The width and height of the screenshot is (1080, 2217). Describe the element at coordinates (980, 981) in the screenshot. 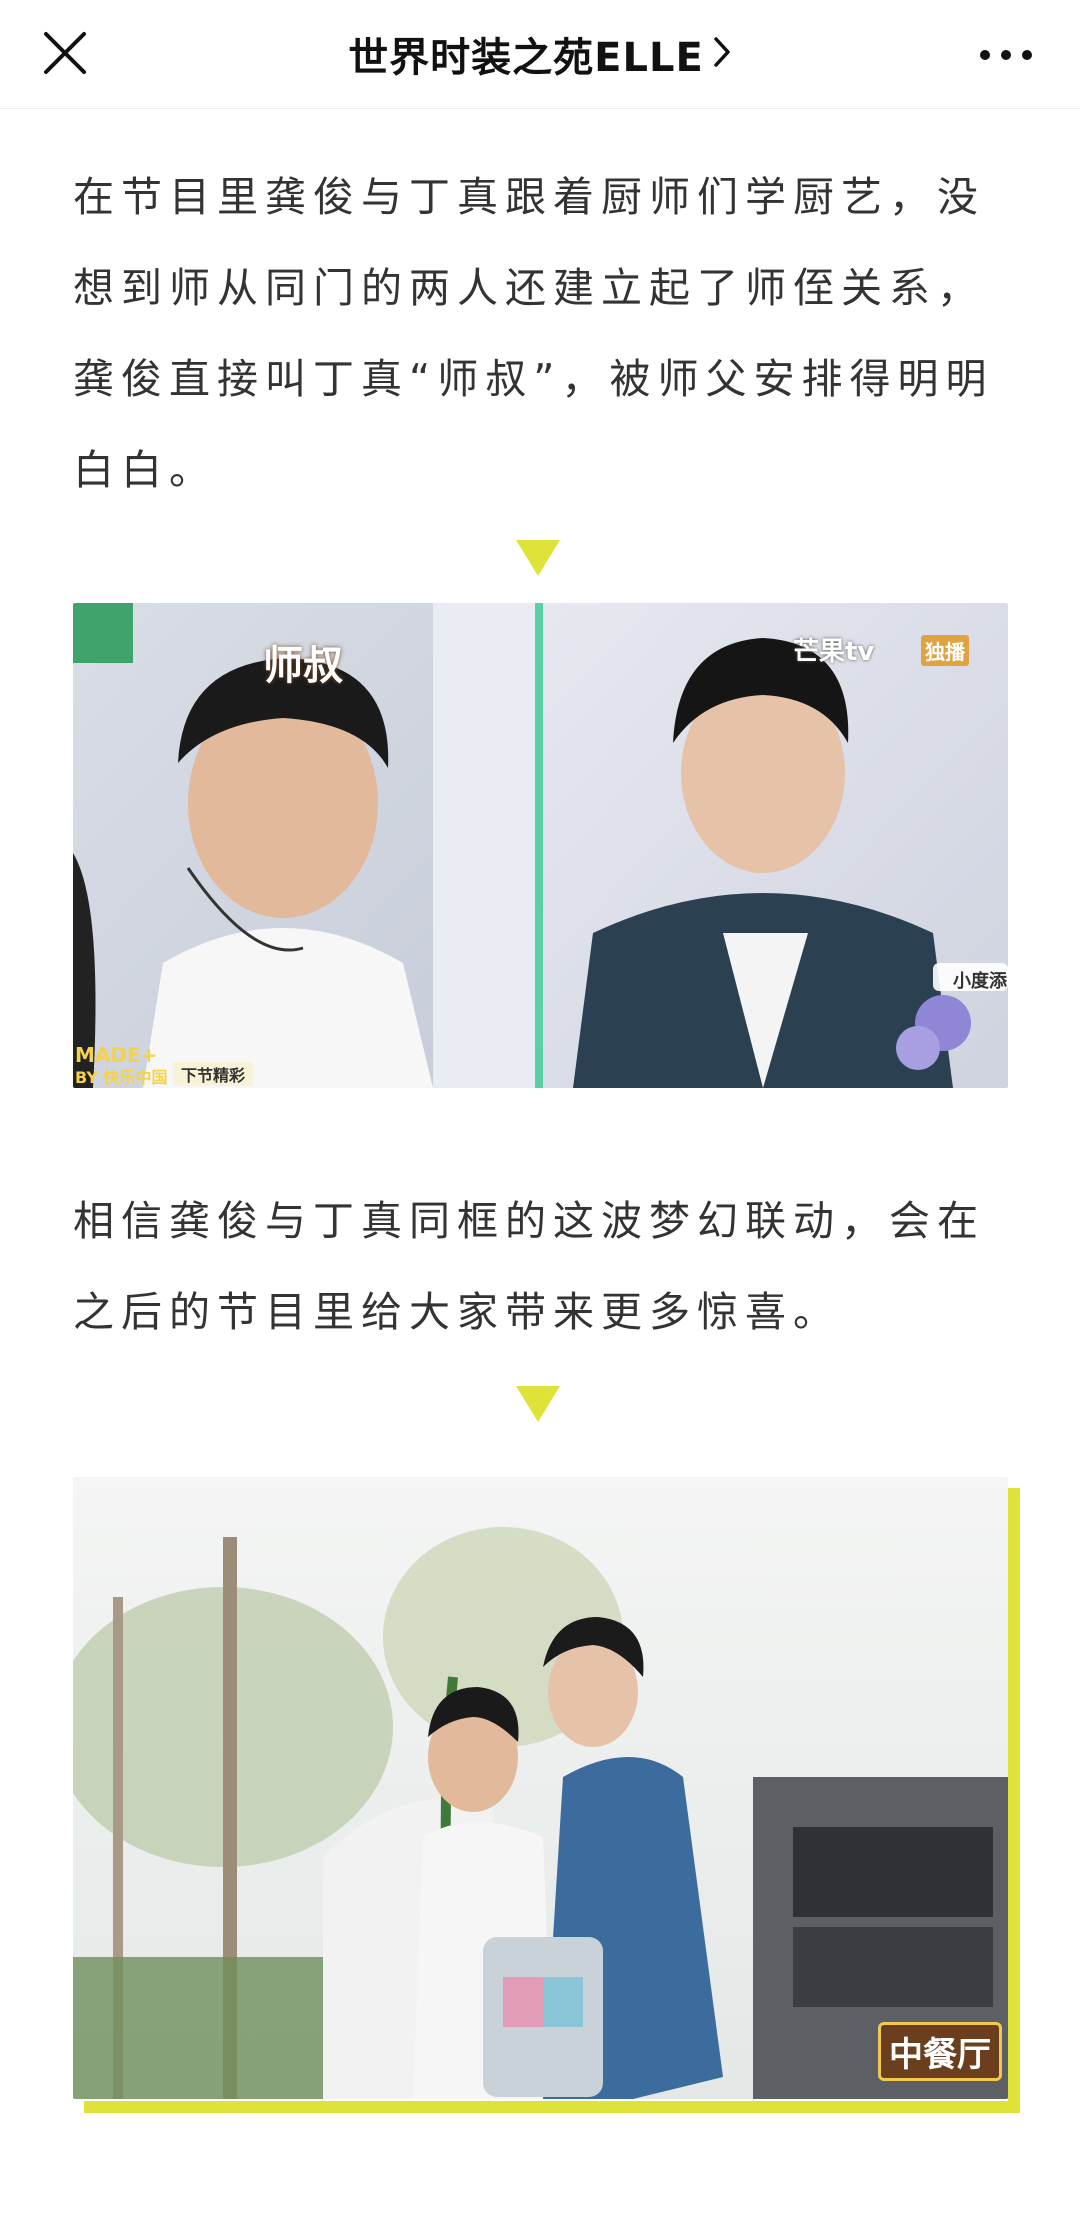

I see `sponsor-tag: 小度添` at that location.